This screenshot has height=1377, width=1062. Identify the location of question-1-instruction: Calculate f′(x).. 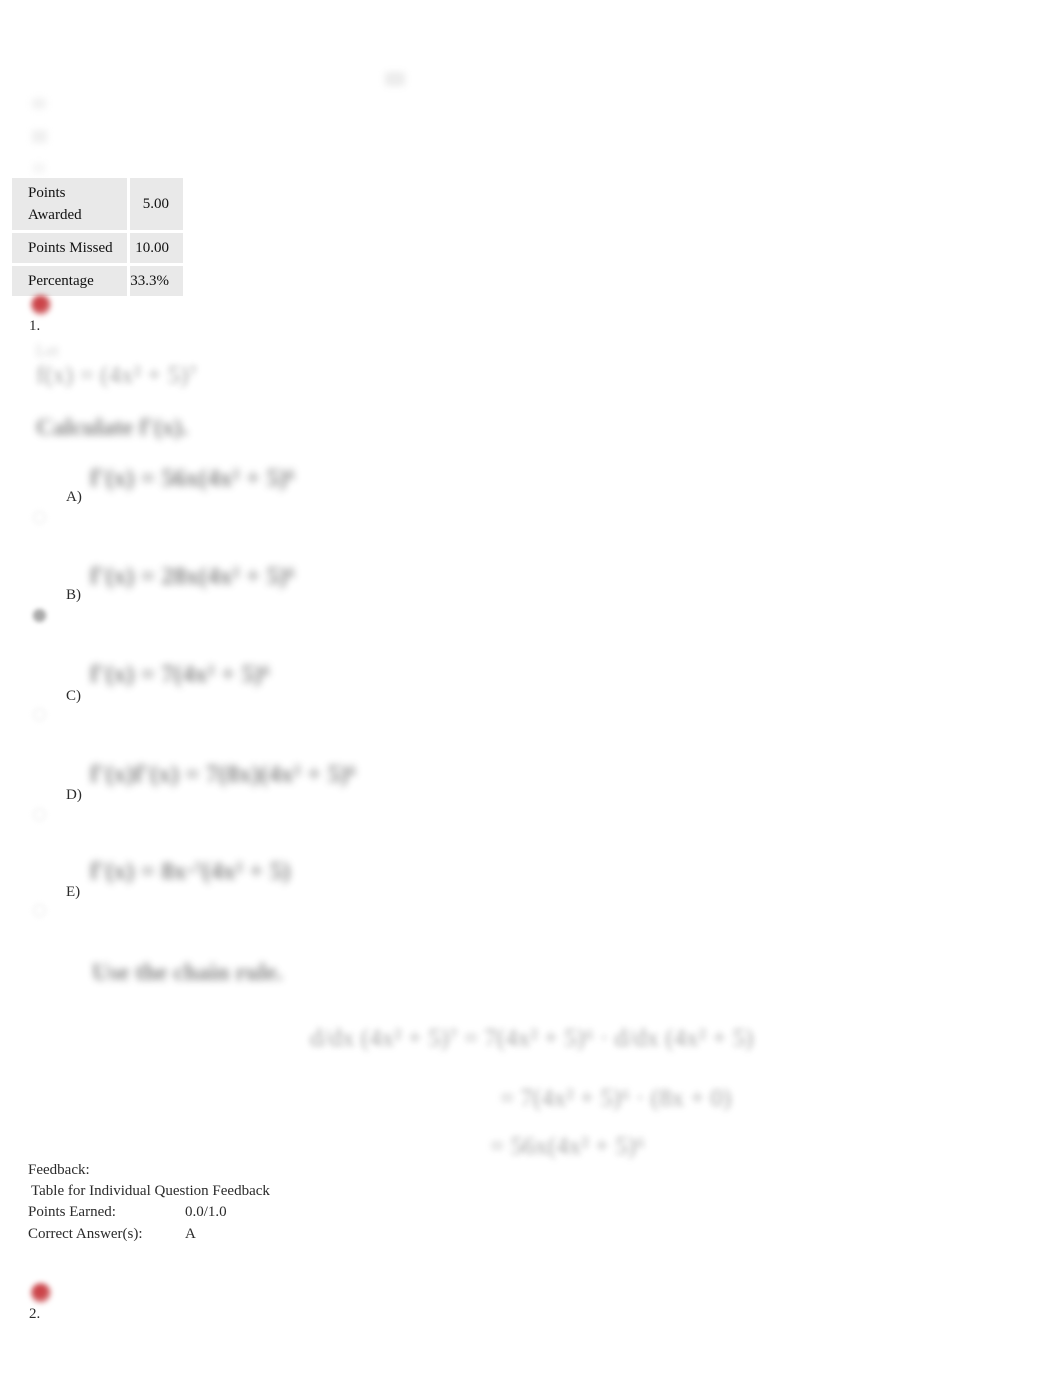
(112, 428).